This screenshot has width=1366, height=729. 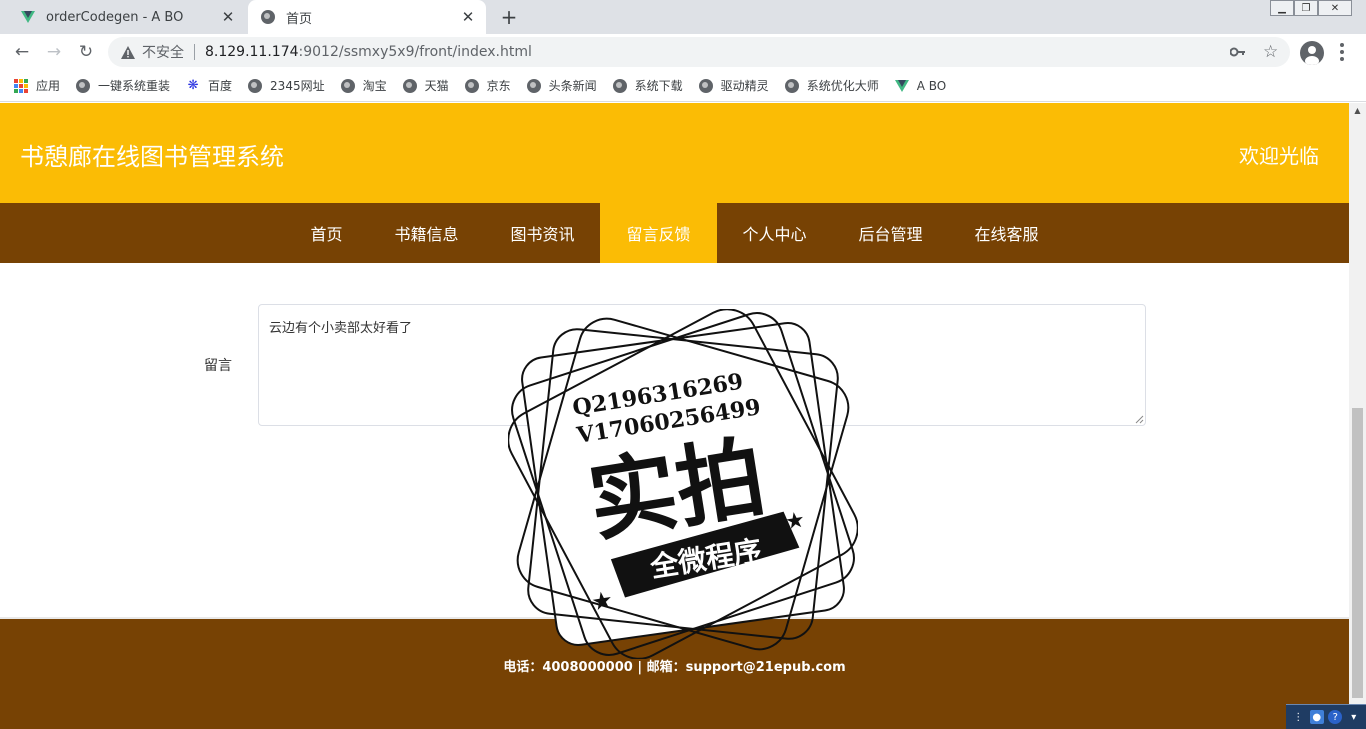 What do you see at coordinates (1354, 717) in the screenshot?
I see `tray-menu-icon: ▾` at bounding box center [1354, 717].